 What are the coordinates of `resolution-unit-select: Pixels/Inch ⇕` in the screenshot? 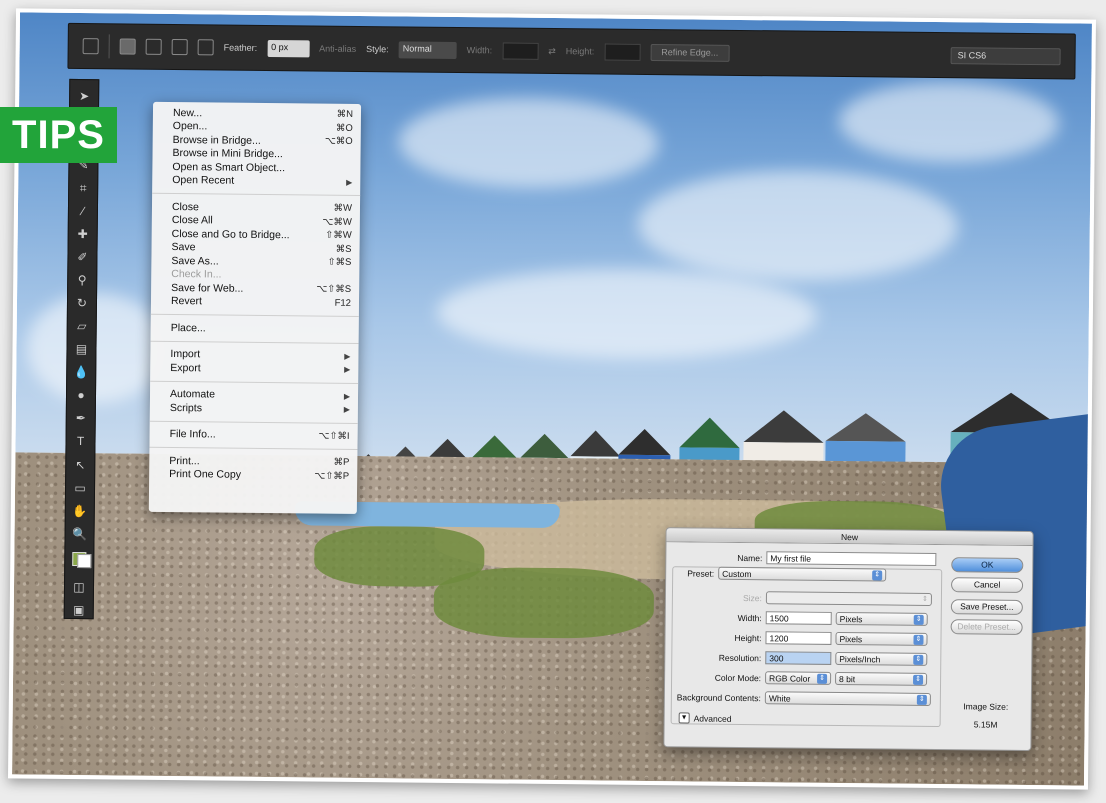 It's located at (881, 658).